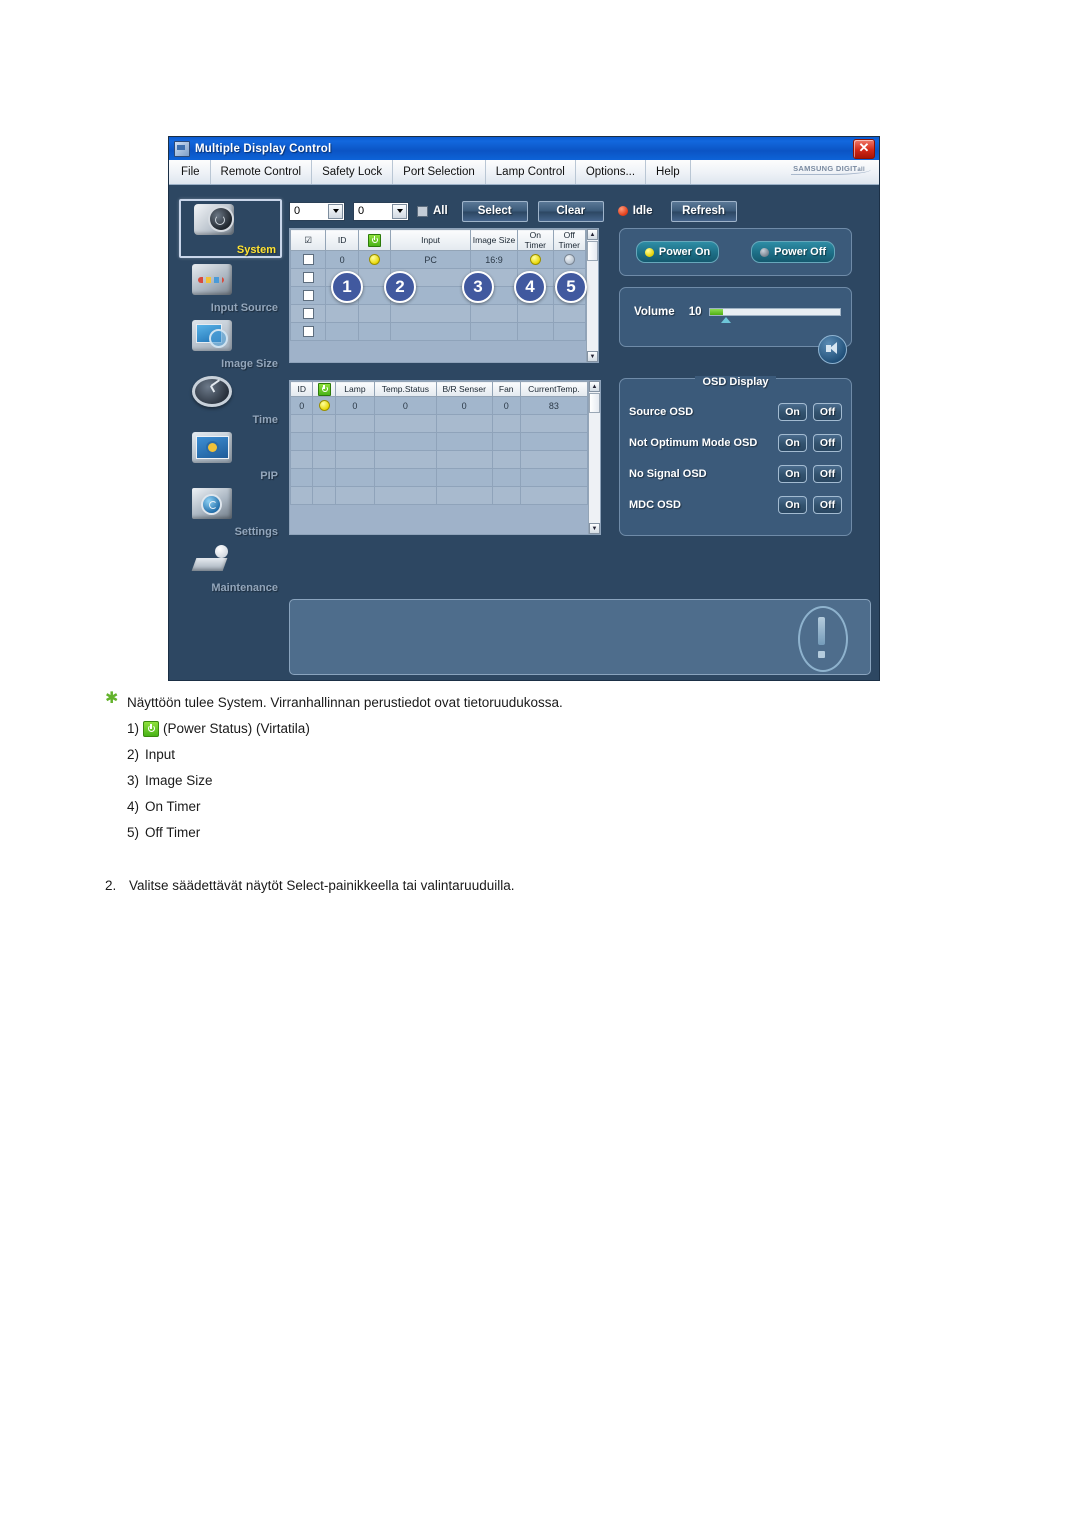 This screenshot has height=1527, width=1080. What do you see at coordinates (230, 343) in the screenshot?
I see `sidebar-item-image-size: Image Size` at bounding box center [230, 343].